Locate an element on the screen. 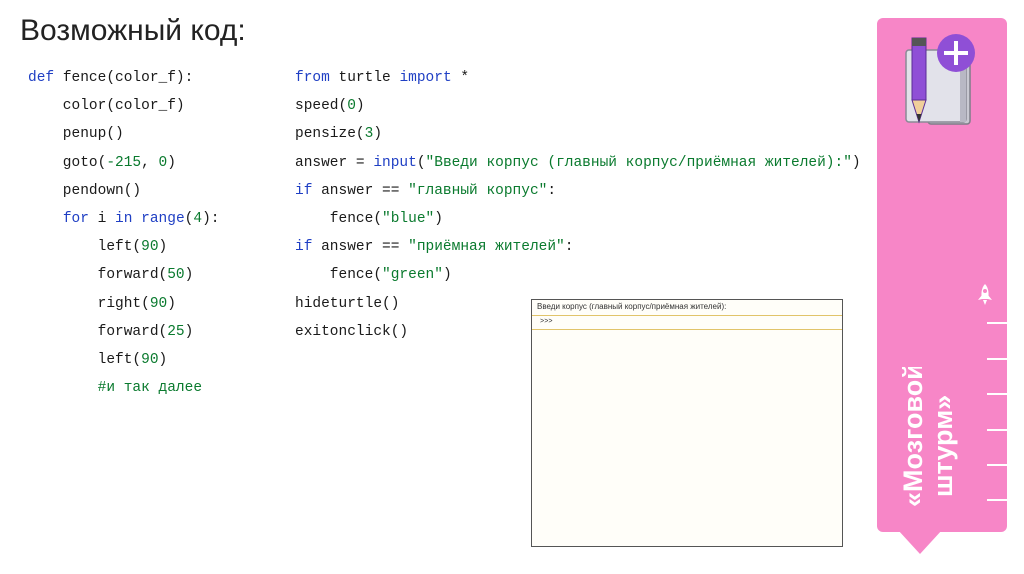 The image size is (1024, 574). notebook-pencil-plus-icon is located at coordinates (938, 82).